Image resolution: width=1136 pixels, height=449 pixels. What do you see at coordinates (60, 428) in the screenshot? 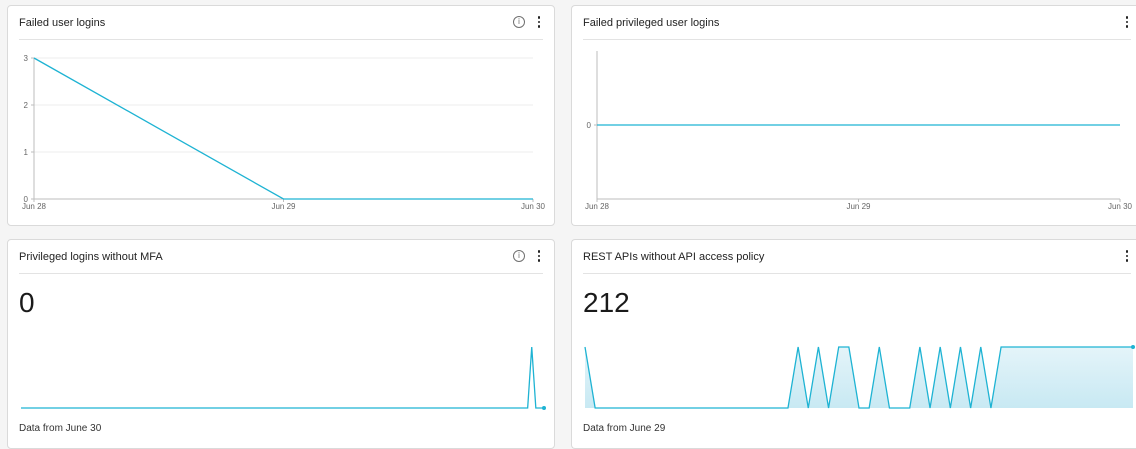
I see `data-date-label: Data from June 30` at bounding box center [60, 428].